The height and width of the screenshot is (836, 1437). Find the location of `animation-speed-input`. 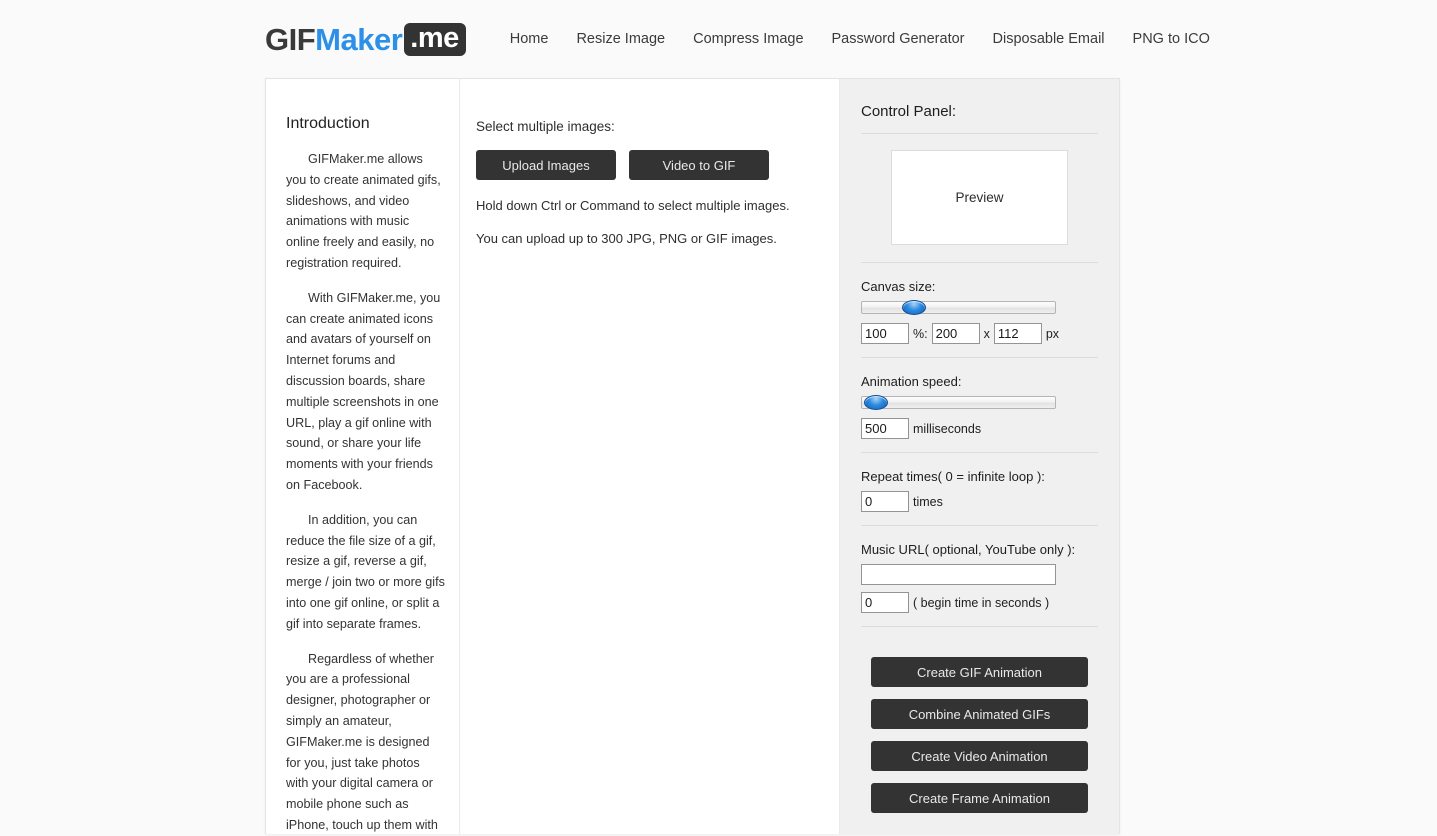

animation-speed-input is located at coordinates (885, 428).